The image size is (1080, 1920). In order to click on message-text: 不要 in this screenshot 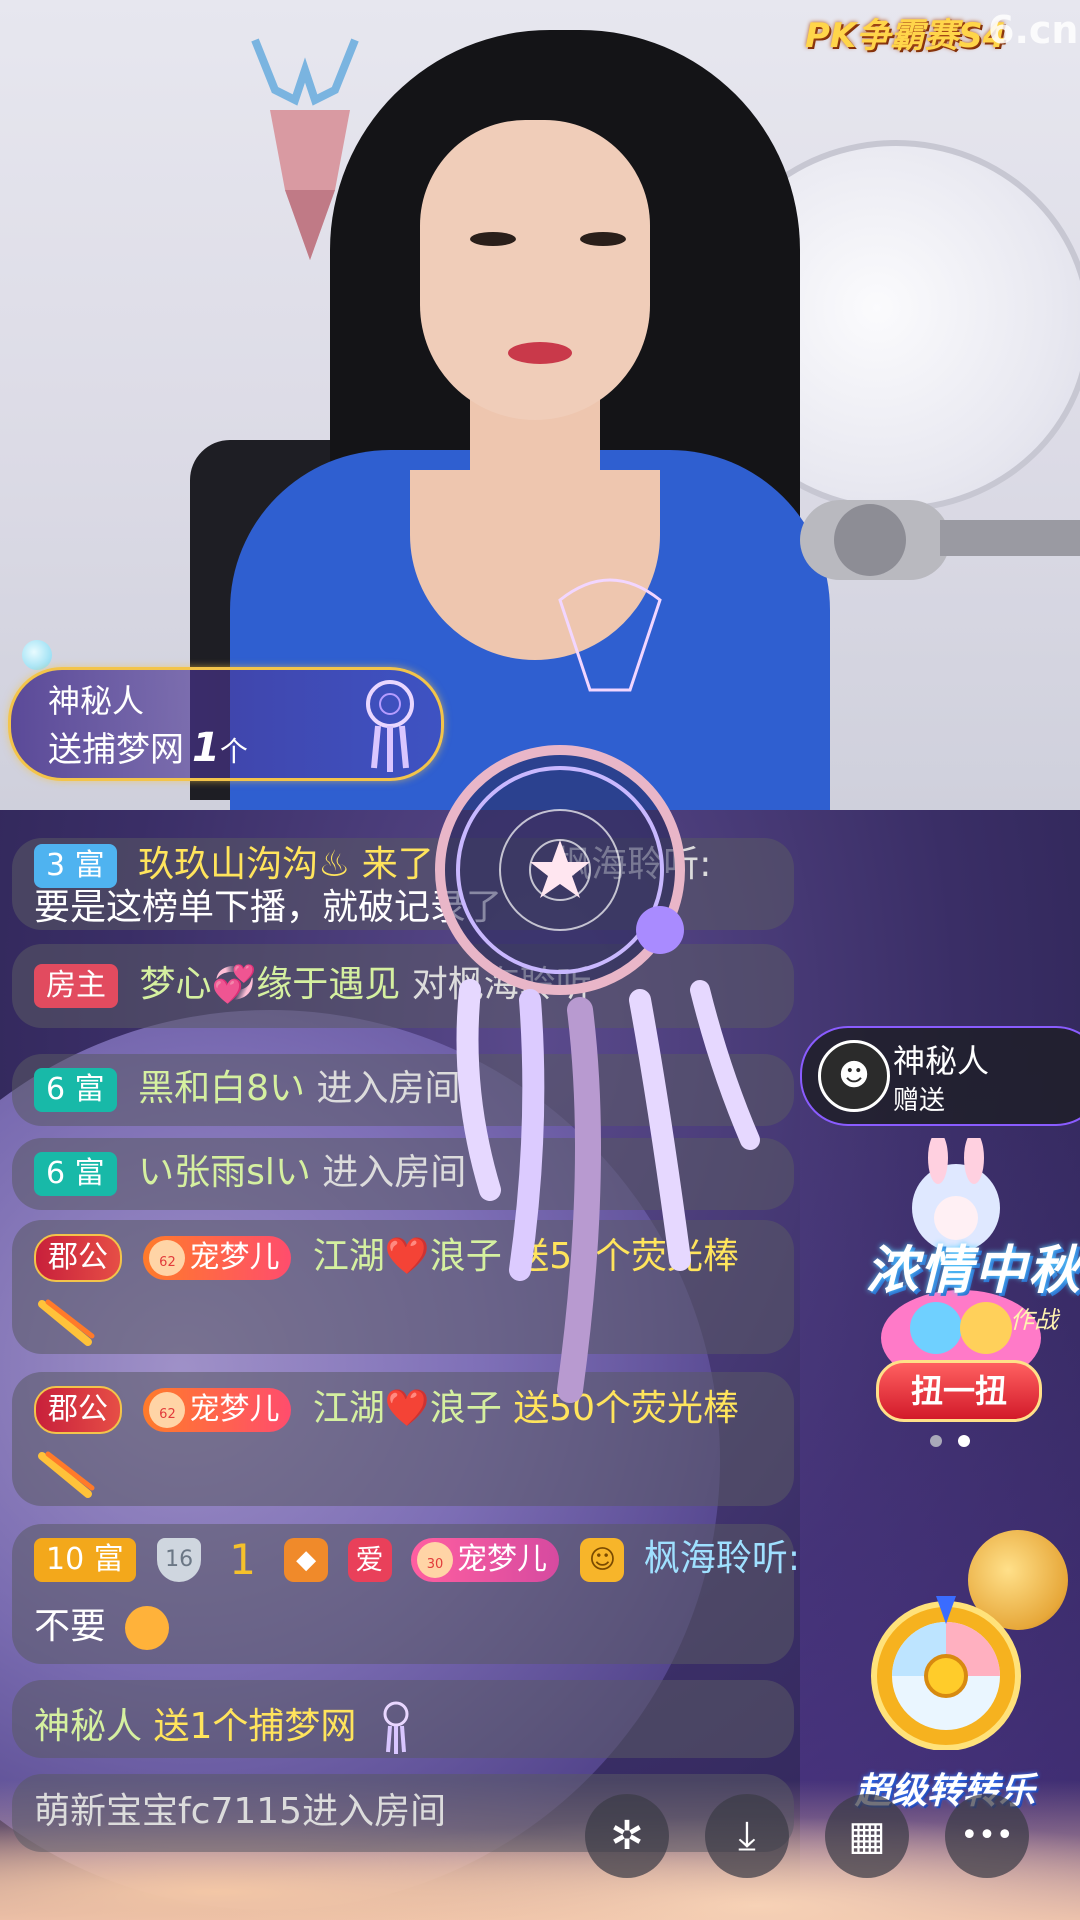, I will do `click(70, 1626)`.